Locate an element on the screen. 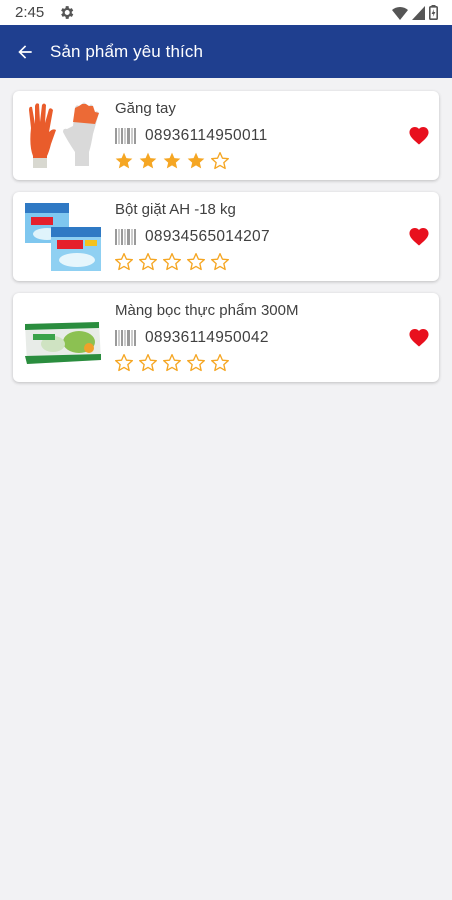 The height and width of the screenshot is (900, 452). product-barcode: 08936114950011 is located at coordinates (206, 135).